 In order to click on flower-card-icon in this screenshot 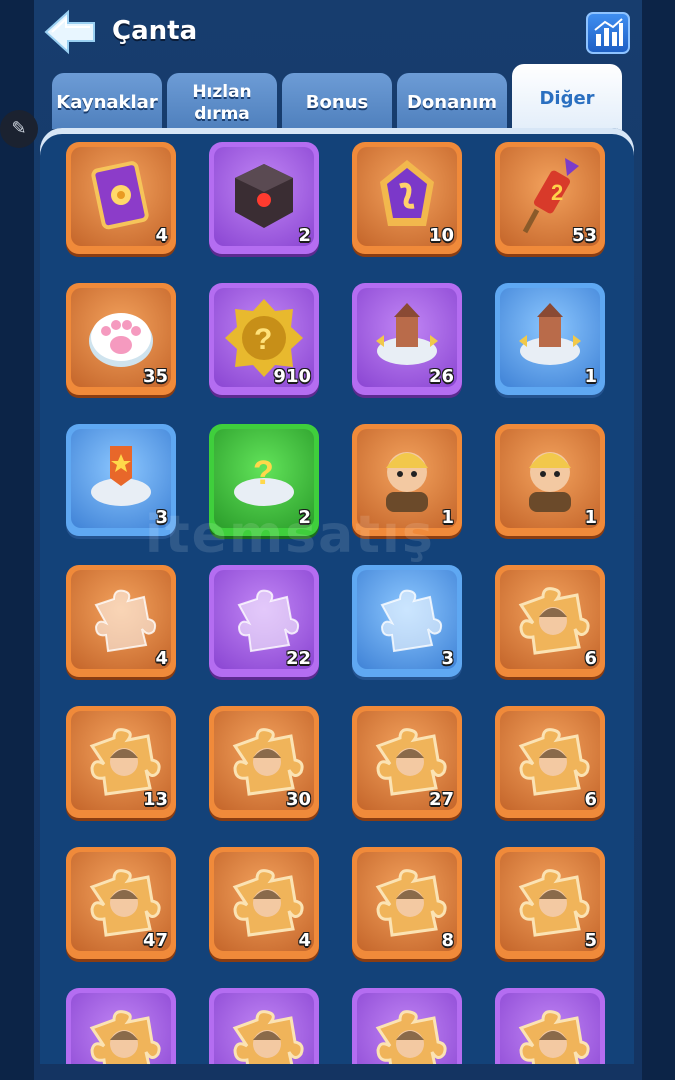, I will do `click(120, 195)`.